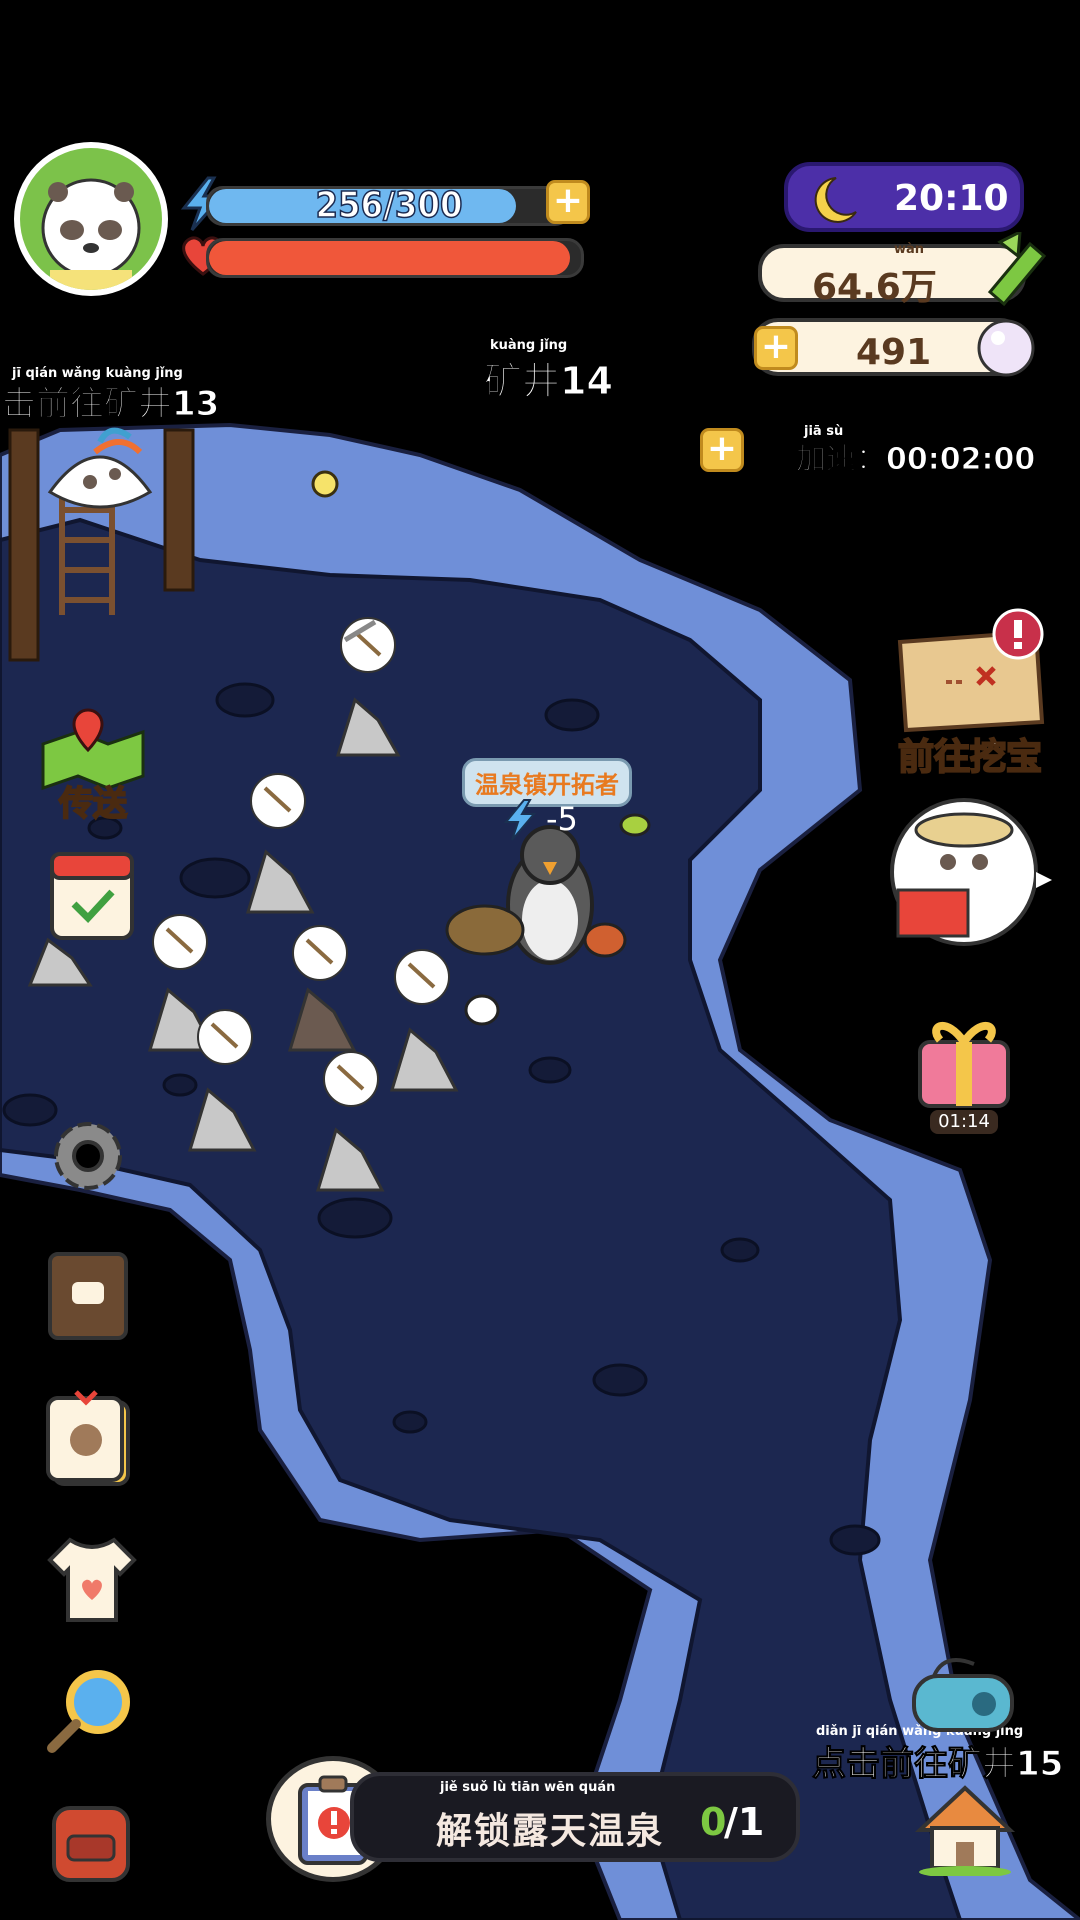 The width and height of the screenshot is (1080, 1920). What do you see at coordinates (915, 460) in the screenshot?
I see `speedup-label: 加速：00:02:00` at bounding box center [915, 460].